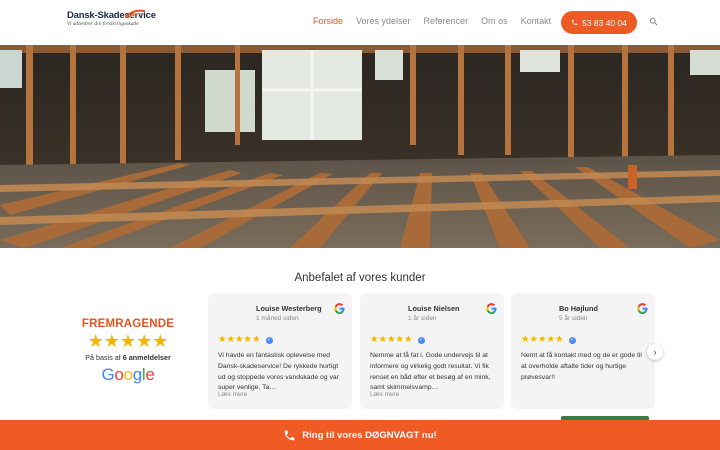  Describe the element at coordinates (383, 21) in the screenshot. I see `nav-item-vores-ydelser: Vores ydelser` at that location.